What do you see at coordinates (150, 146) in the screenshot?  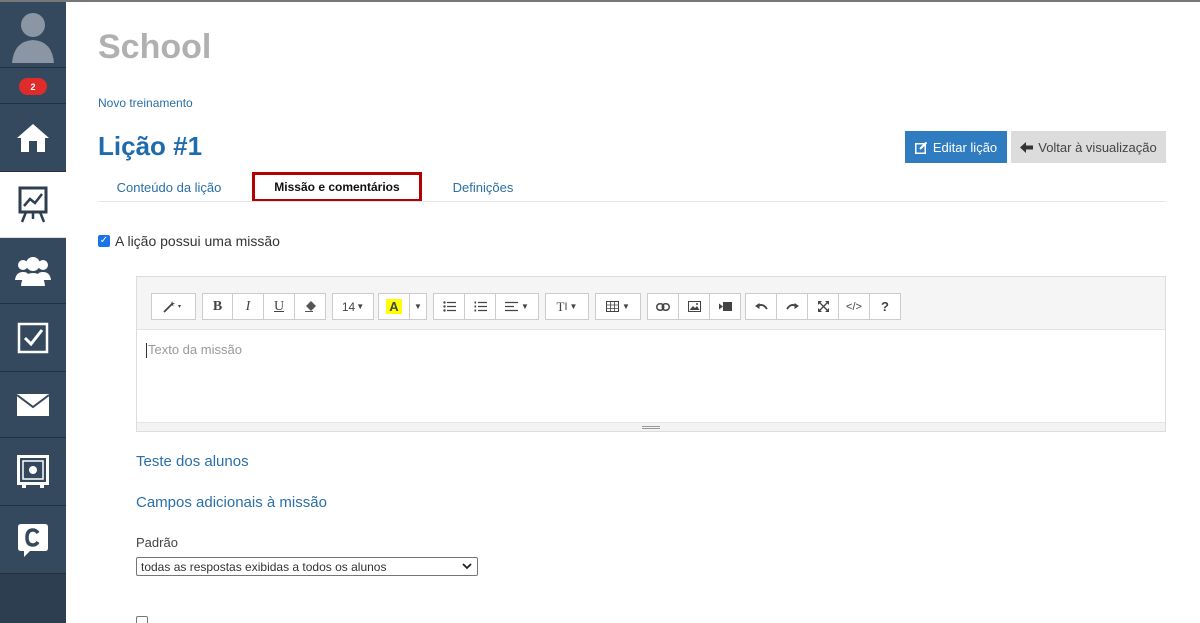 I see `page-title: Lição #1` at bounding box center [150, 146].